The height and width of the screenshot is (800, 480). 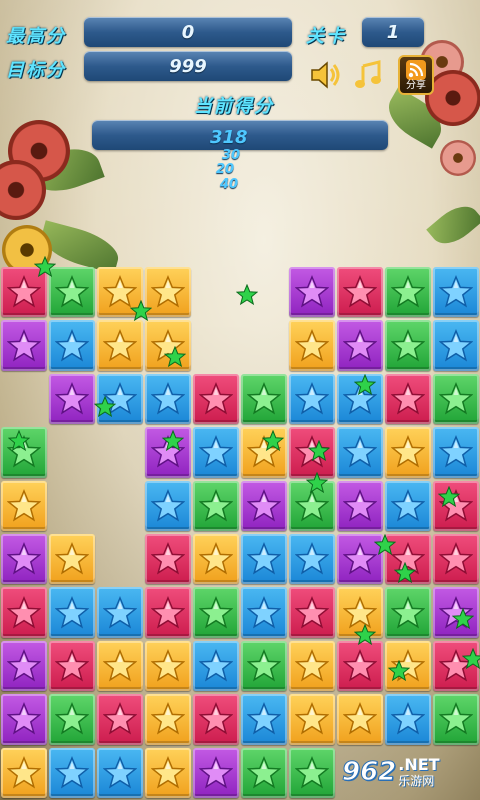 What do you see at coordinates (369, 75) in the screenshot?
I see `music-toggle-button` at bounding box center [369, 75].